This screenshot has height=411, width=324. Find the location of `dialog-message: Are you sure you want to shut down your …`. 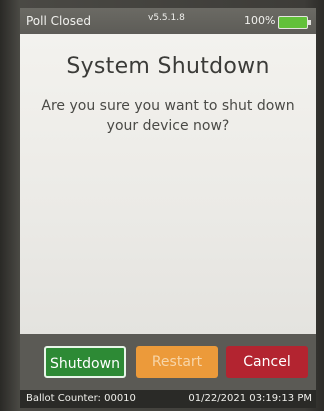

dialog-message: Are you sure you want to shut down your … is located at coordinates (168, 116).